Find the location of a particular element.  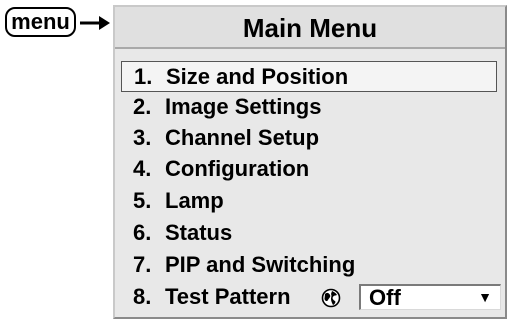

menu-item-number: 6. is located at coordinates (142, 232).